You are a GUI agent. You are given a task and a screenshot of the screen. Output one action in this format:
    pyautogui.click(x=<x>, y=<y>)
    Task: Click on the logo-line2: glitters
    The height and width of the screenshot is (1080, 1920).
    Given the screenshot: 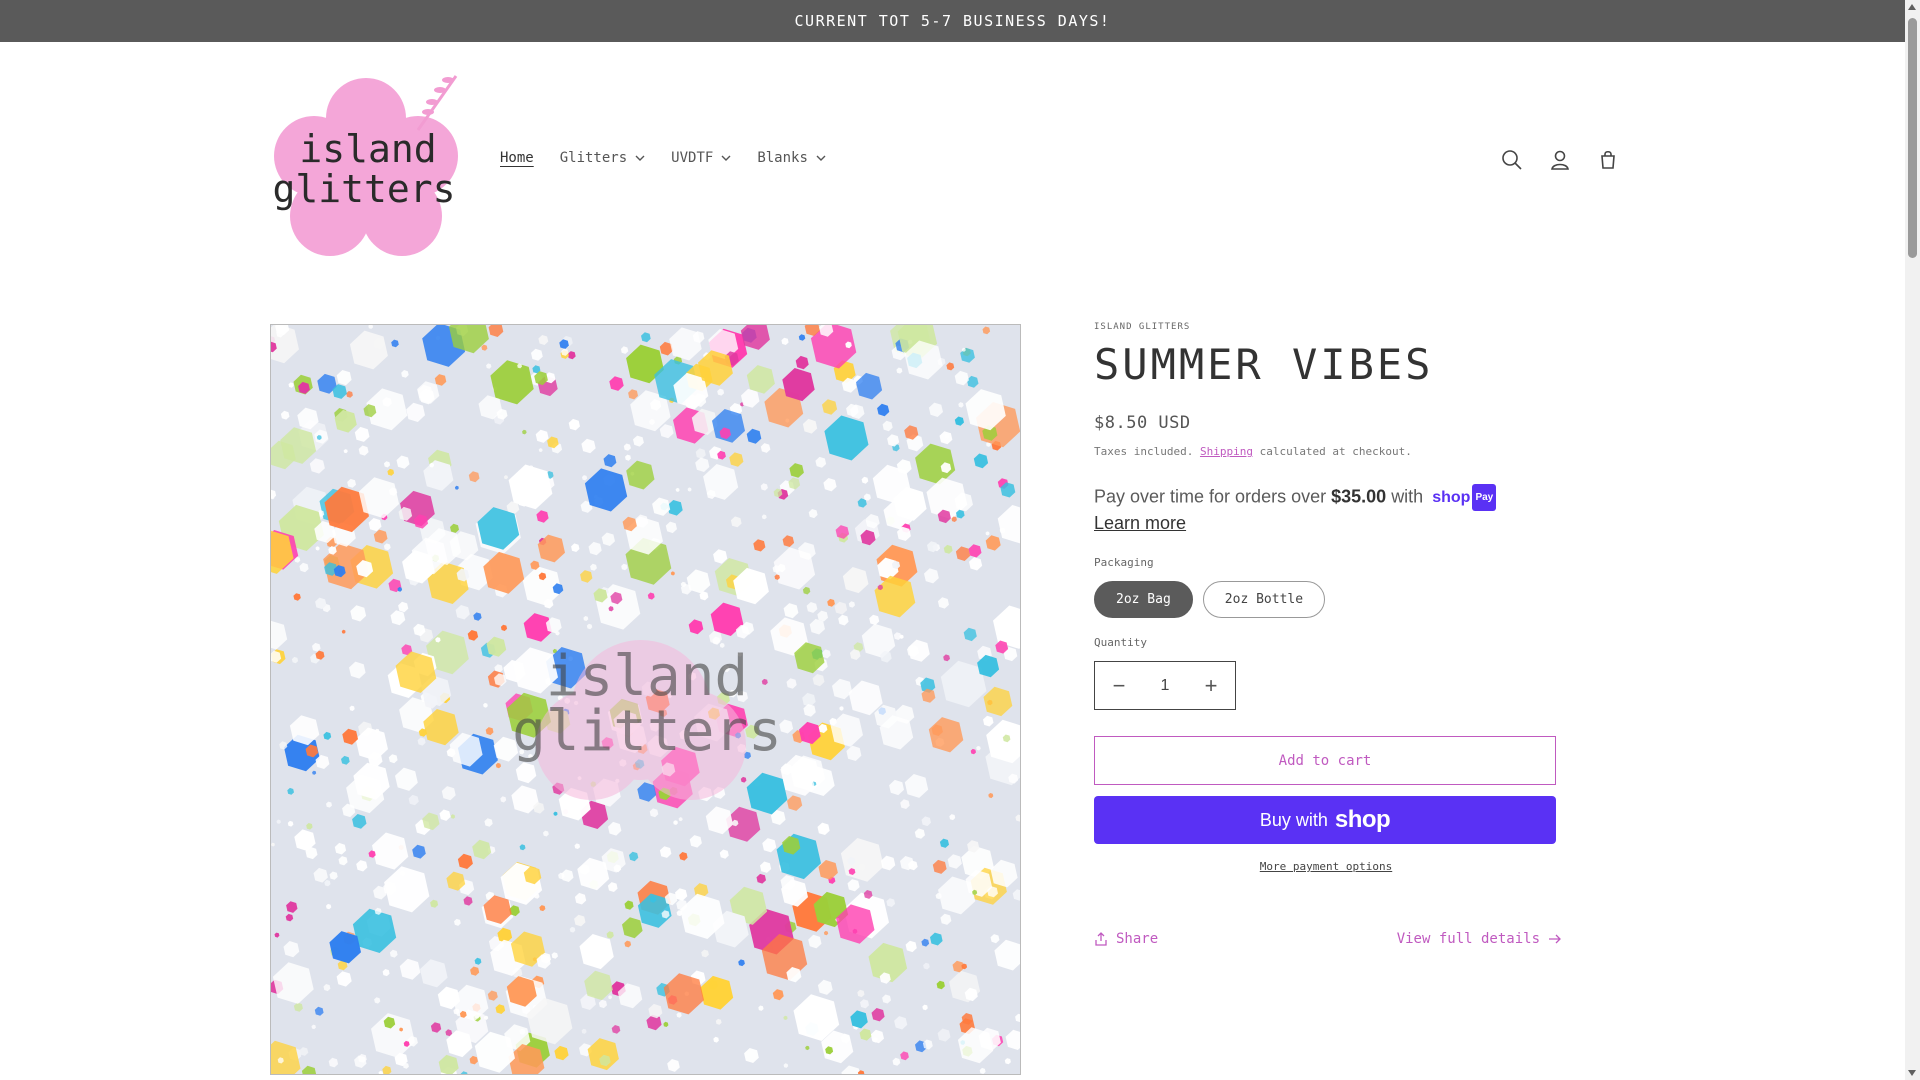 What is the action you would take?
    pyautogui.click(x=363, y=189)
    